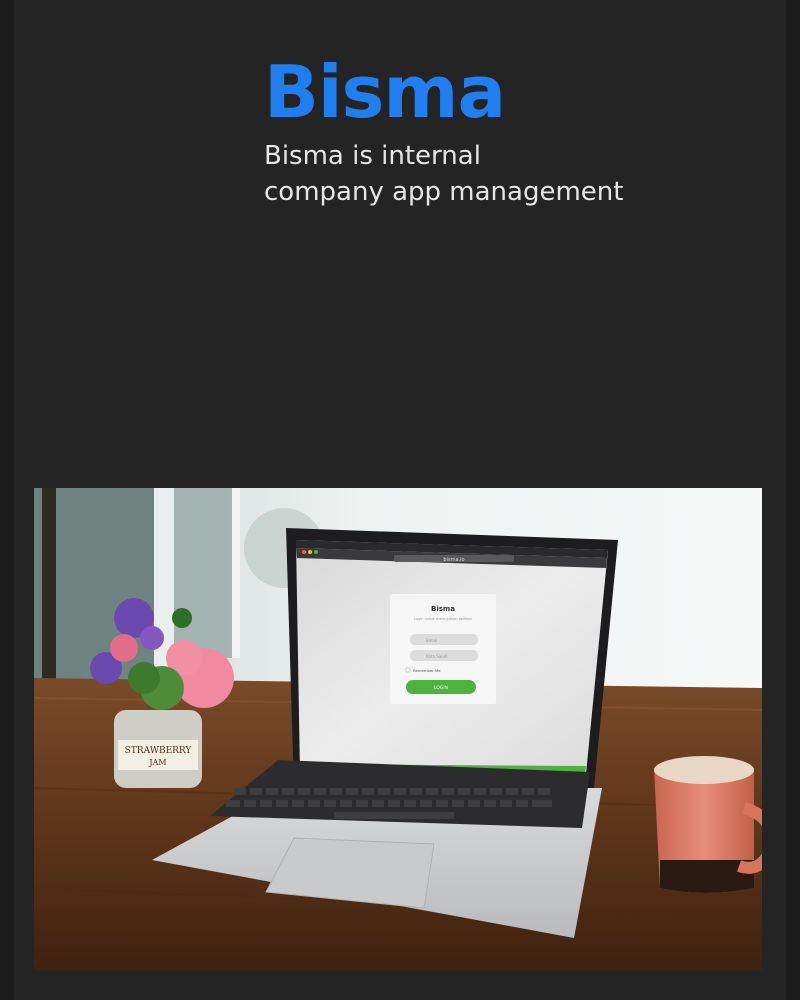 This screenshot has height=1000, width=800. Describe the element at coordinates (793, 500) in the screenshot. I see `frame-edge-right` at that location.